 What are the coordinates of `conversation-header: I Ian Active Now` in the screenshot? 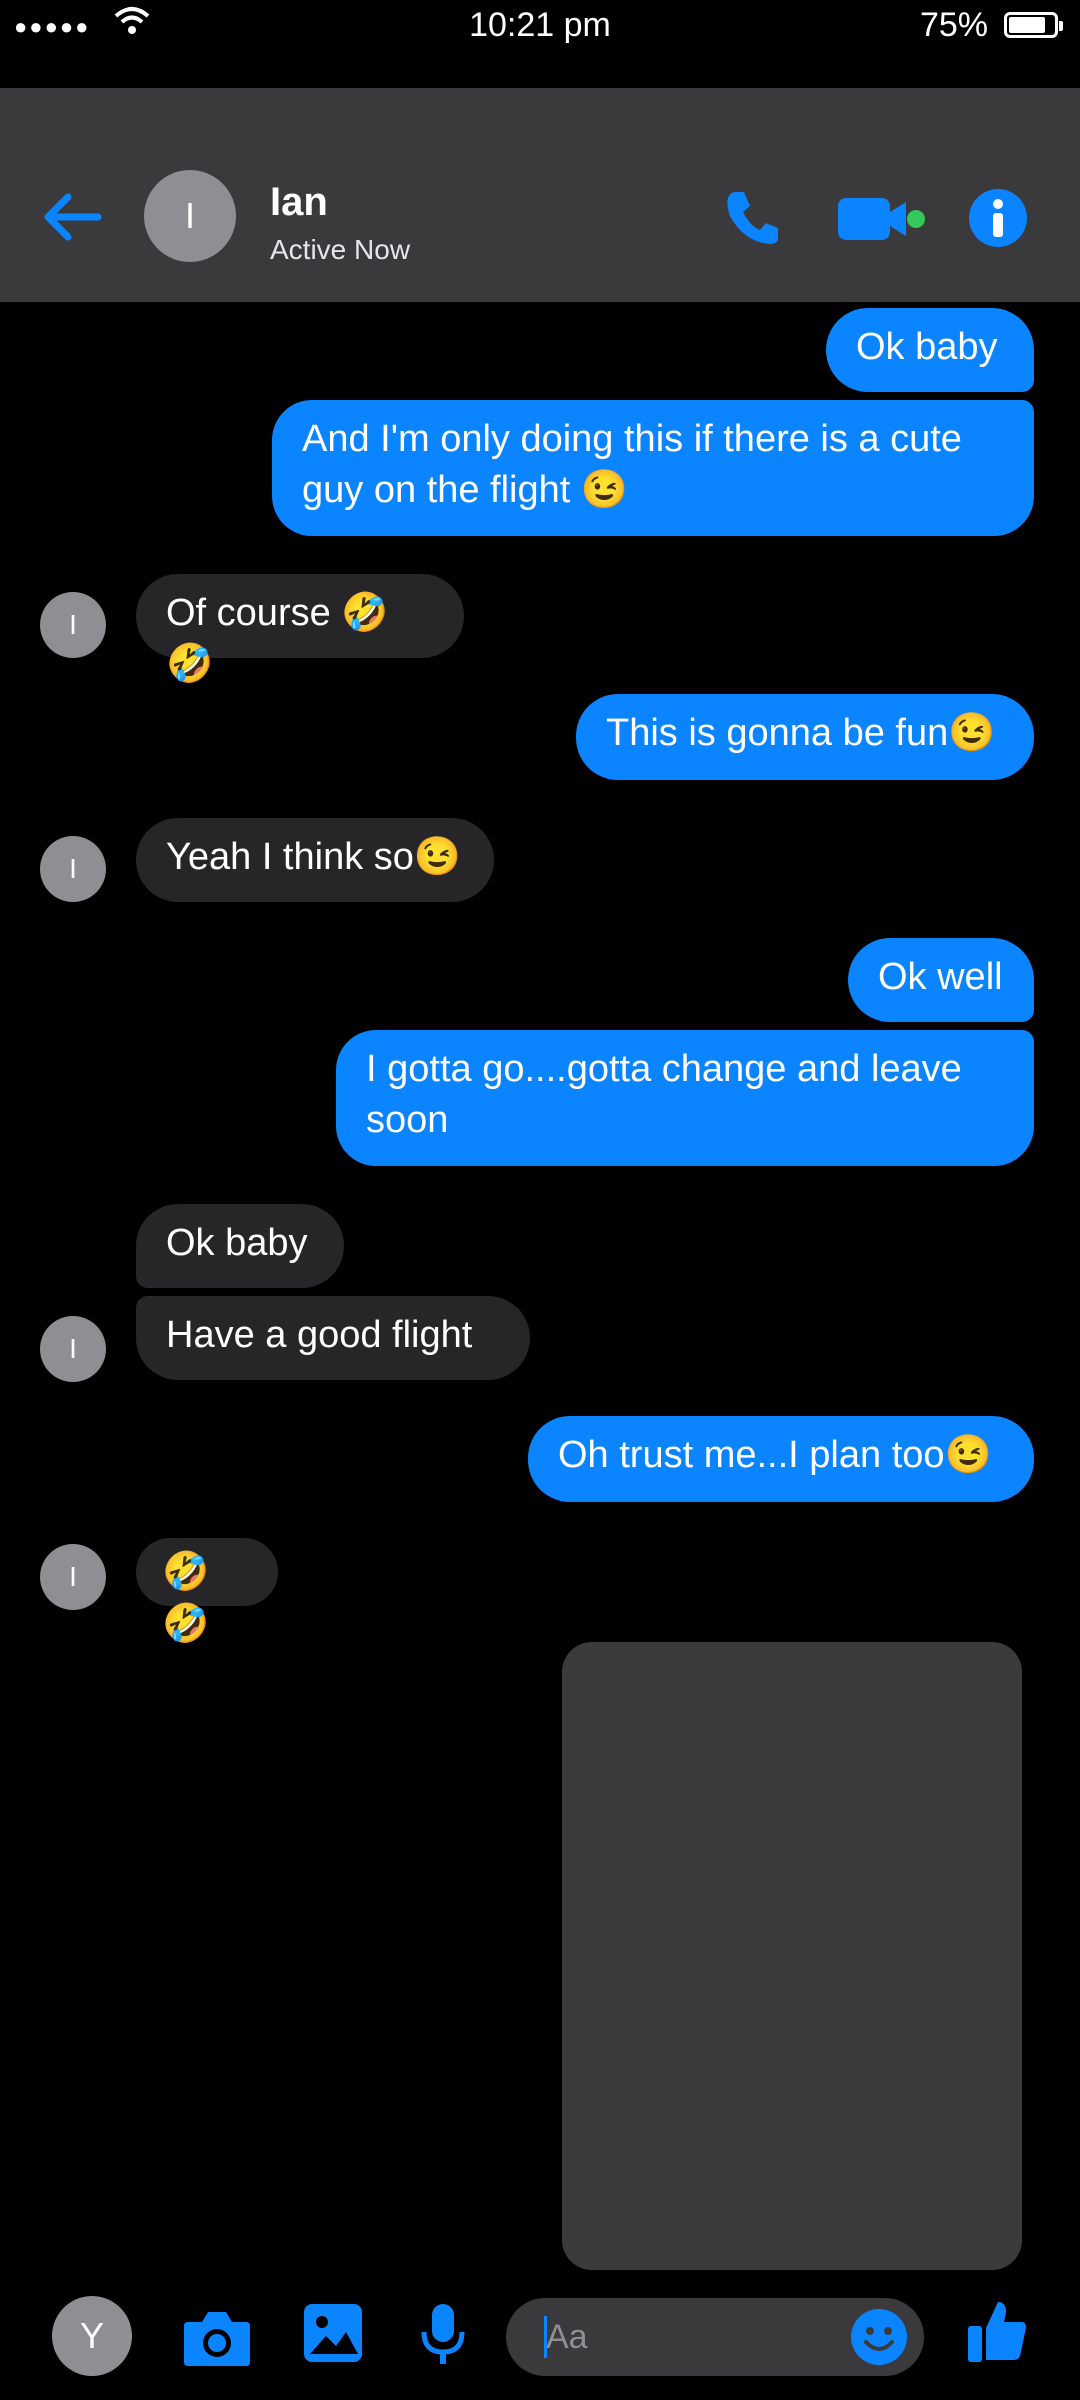 It's located at (540, 195).